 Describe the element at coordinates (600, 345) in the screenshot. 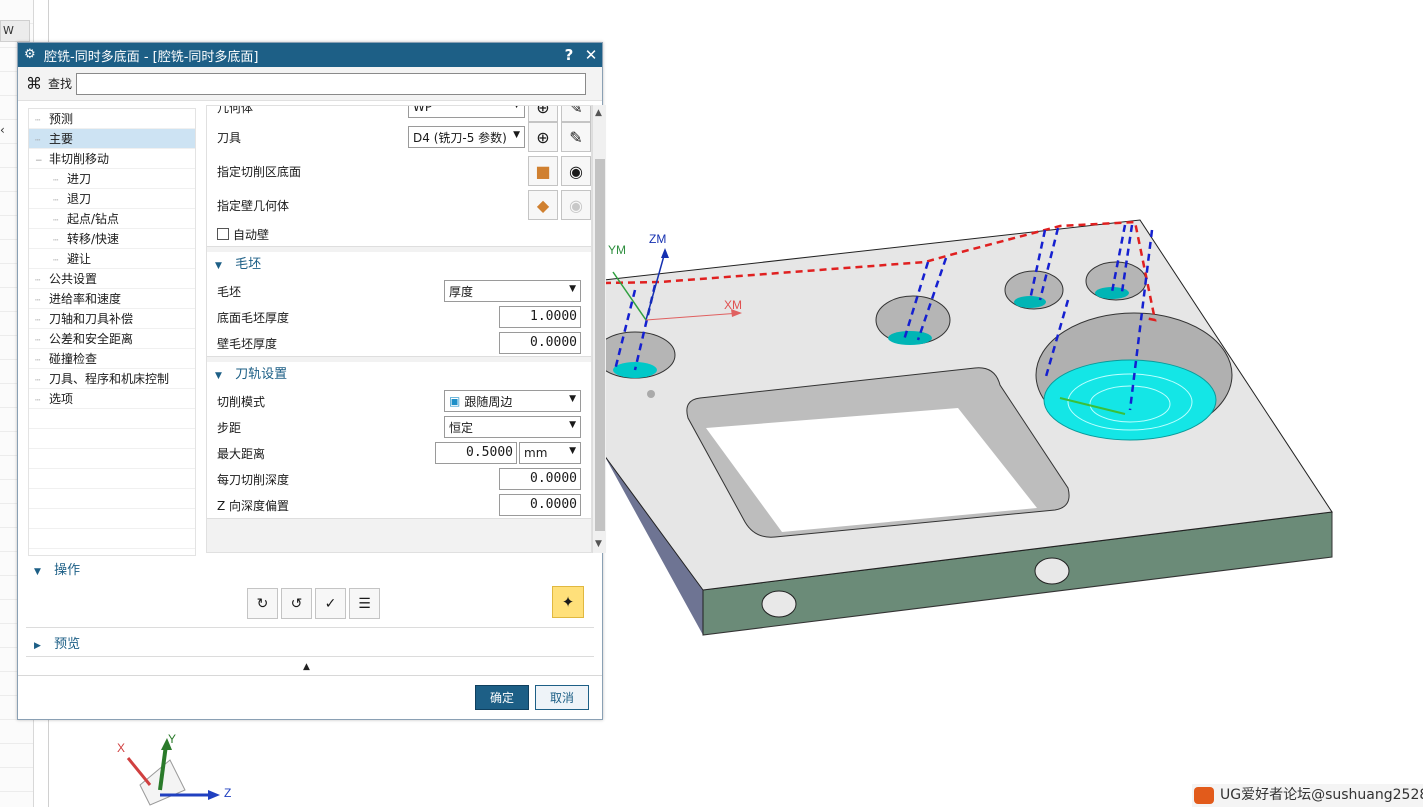

I see `scroll-thumb` at that location.